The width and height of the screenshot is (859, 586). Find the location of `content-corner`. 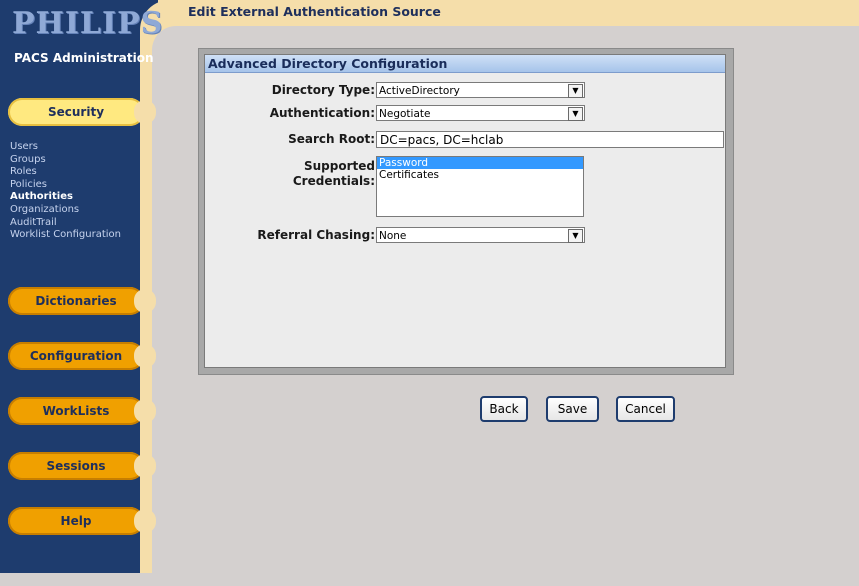

content-corner is located at coordinates (167, 306).